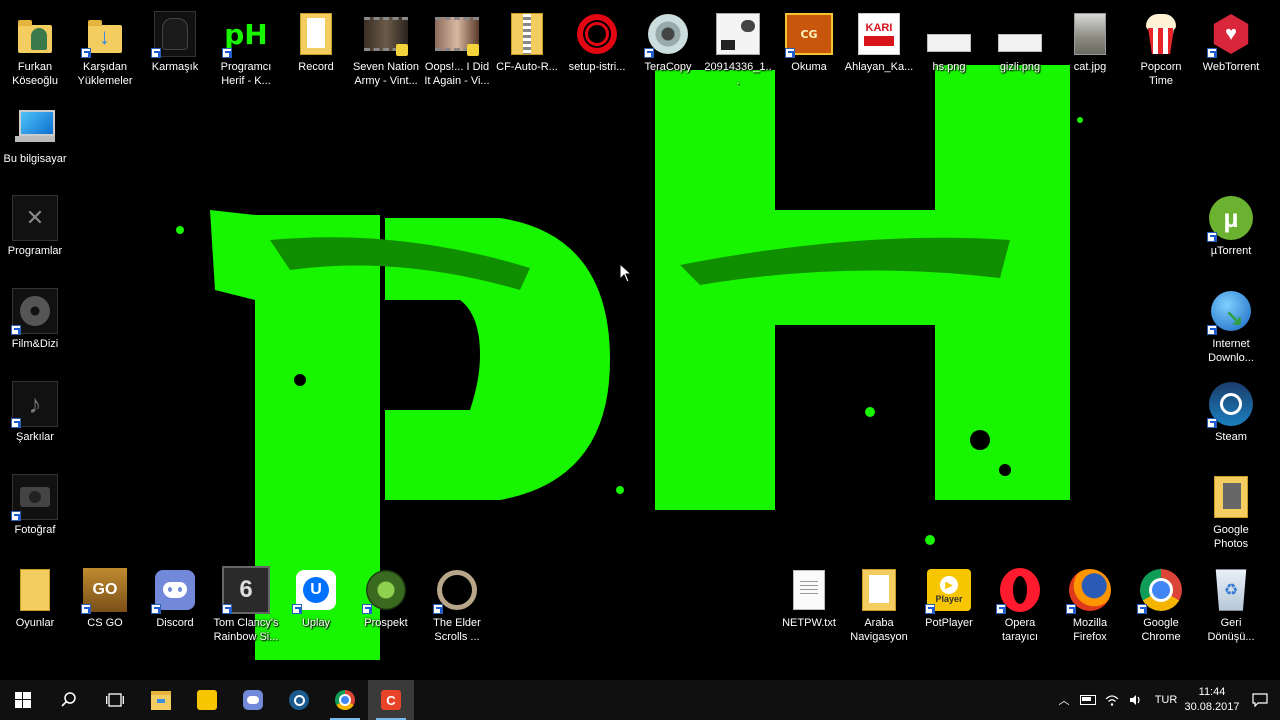  I want to click on desktop-icon-film-dizi: Film&Dizi, so click(35, 318).